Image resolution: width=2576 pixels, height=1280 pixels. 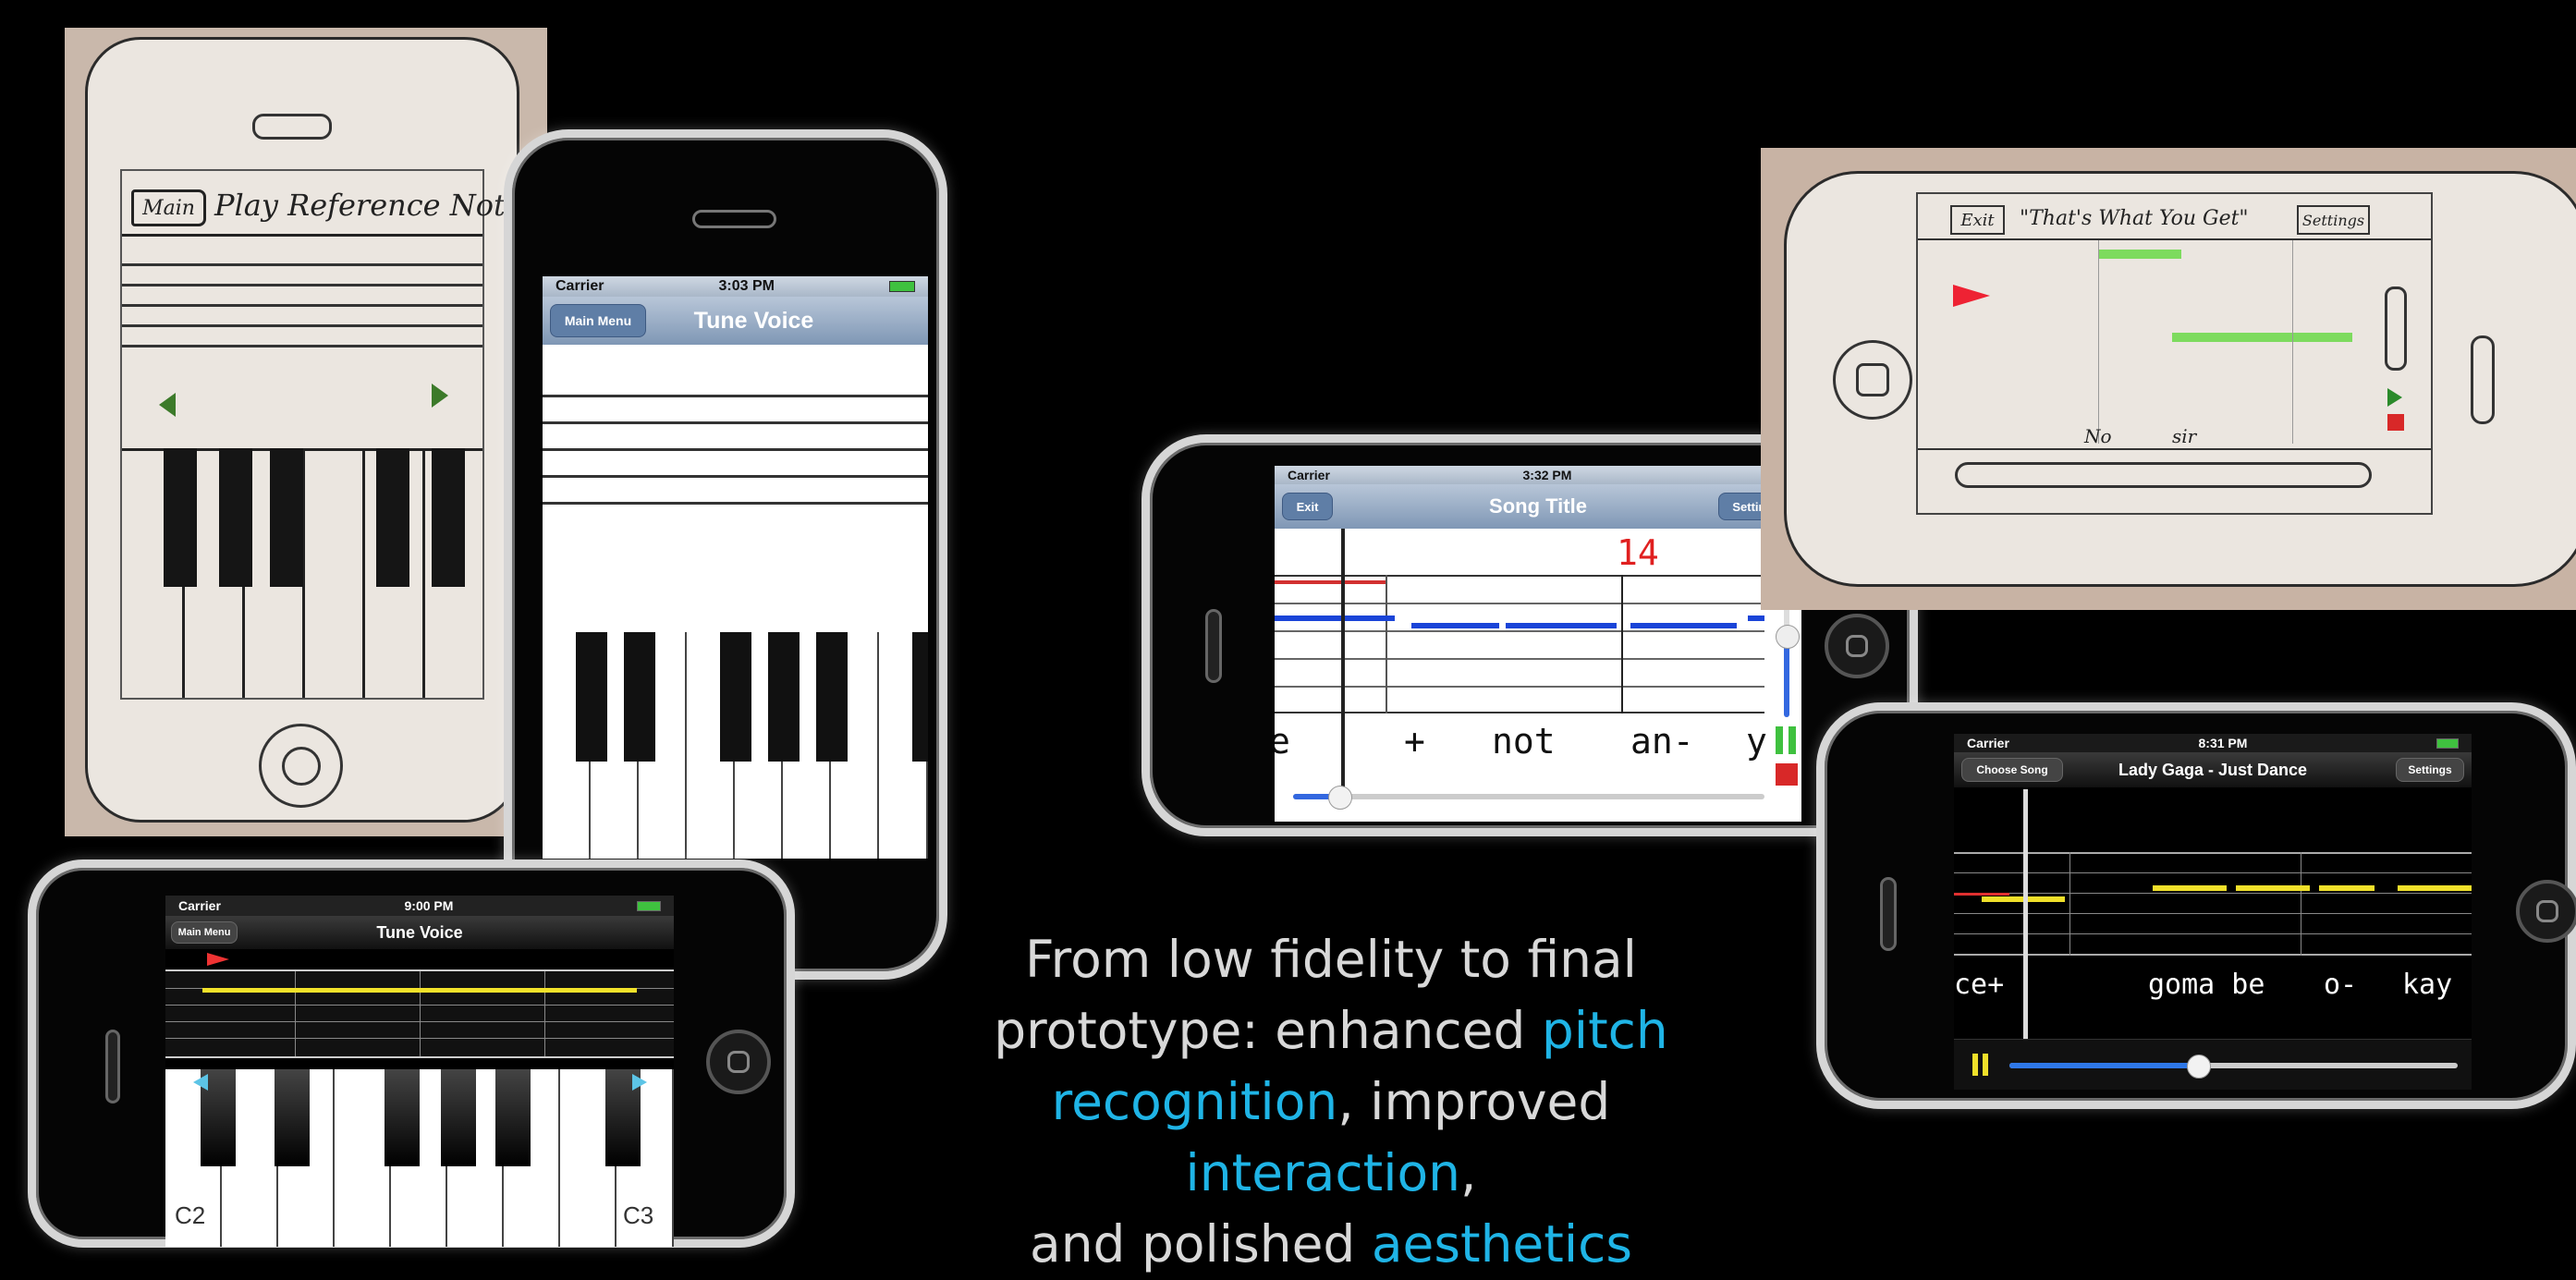 I want to click on scroll-right-arrow-icon, so click(x=639, y=1082).